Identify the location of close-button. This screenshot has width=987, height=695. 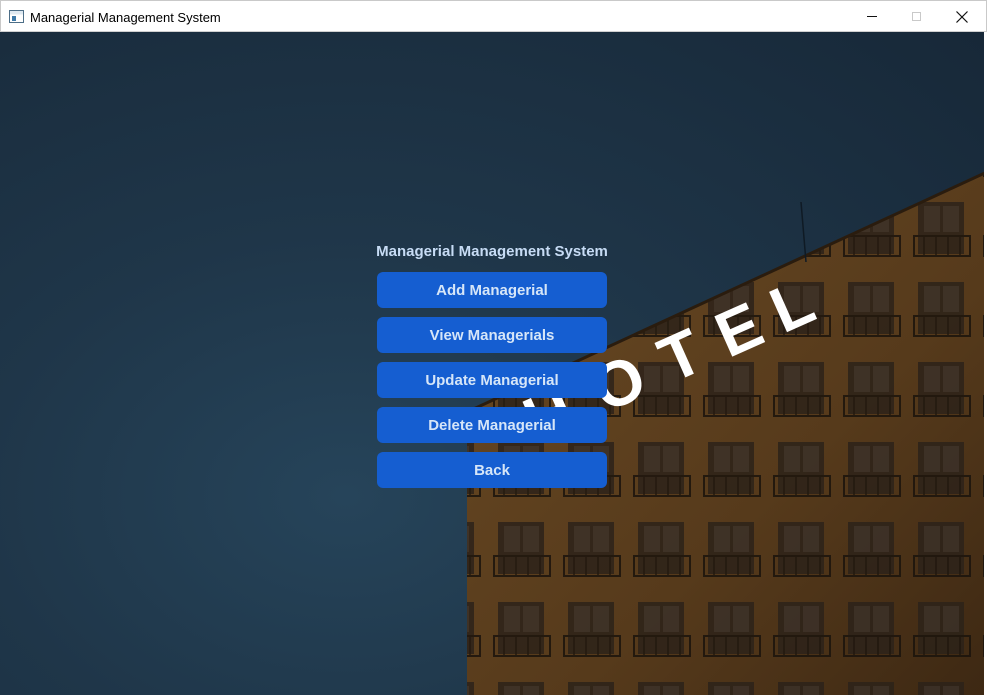
(962, 16).